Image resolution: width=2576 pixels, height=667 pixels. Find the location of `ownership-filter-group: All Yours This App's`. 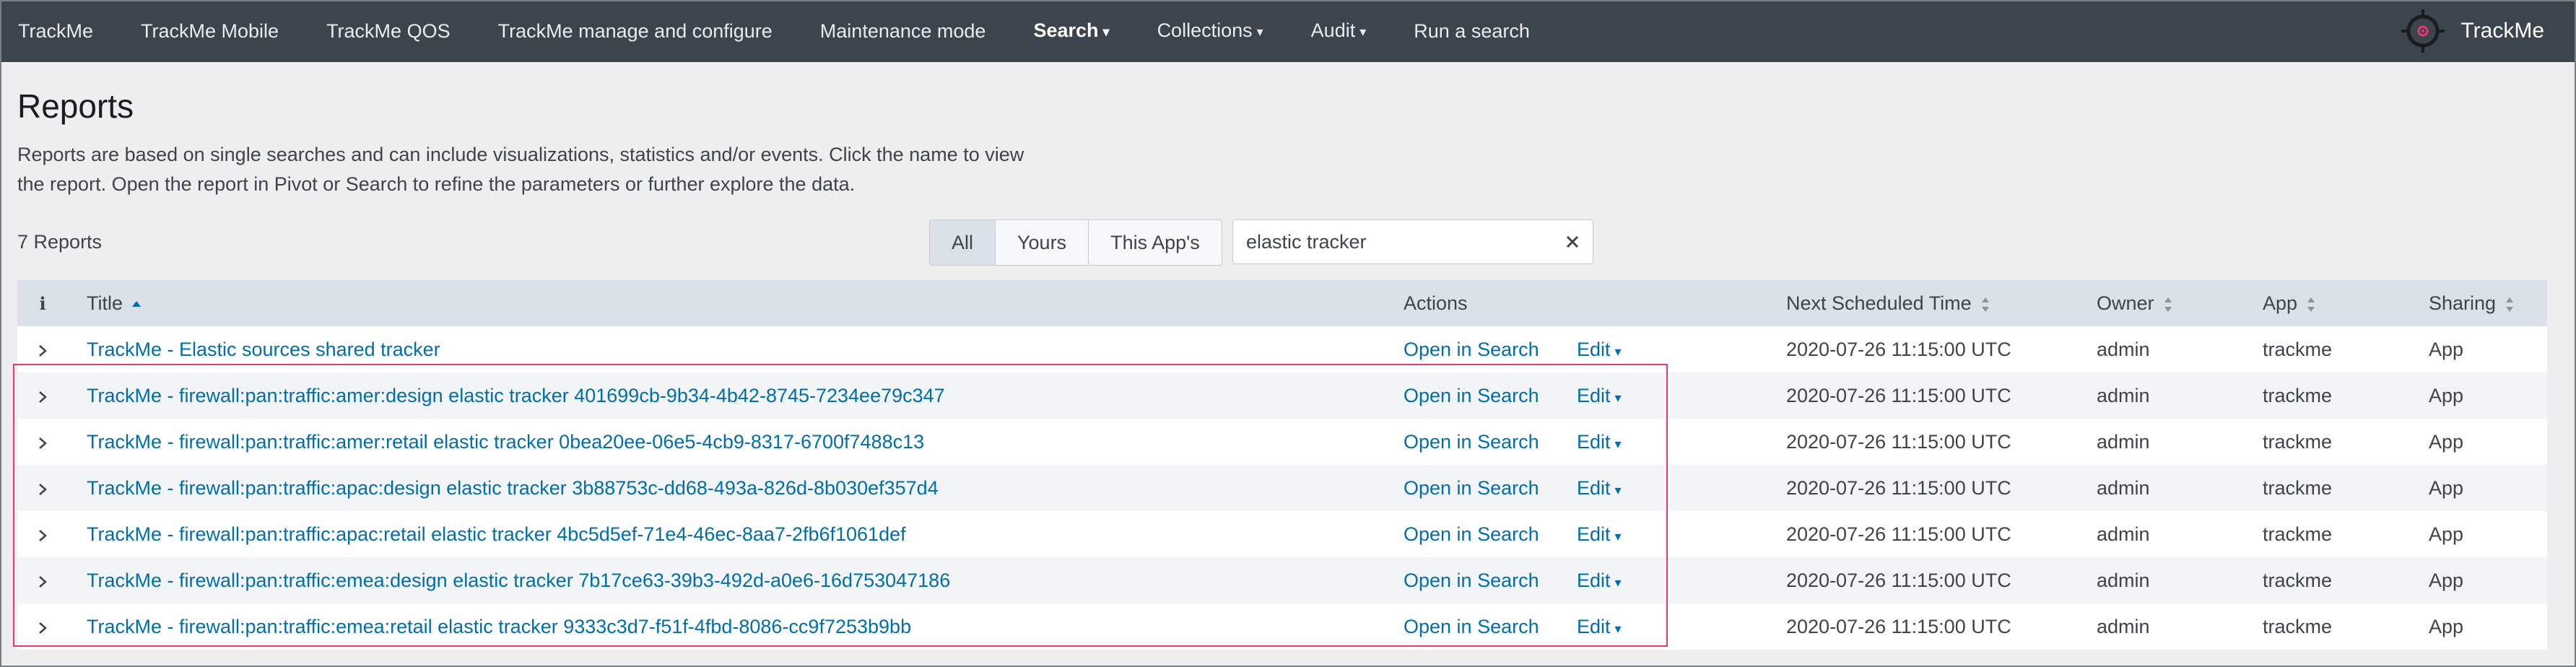

ownership-filter-group: All Yours This App's is located at coordinates (1075, 242).